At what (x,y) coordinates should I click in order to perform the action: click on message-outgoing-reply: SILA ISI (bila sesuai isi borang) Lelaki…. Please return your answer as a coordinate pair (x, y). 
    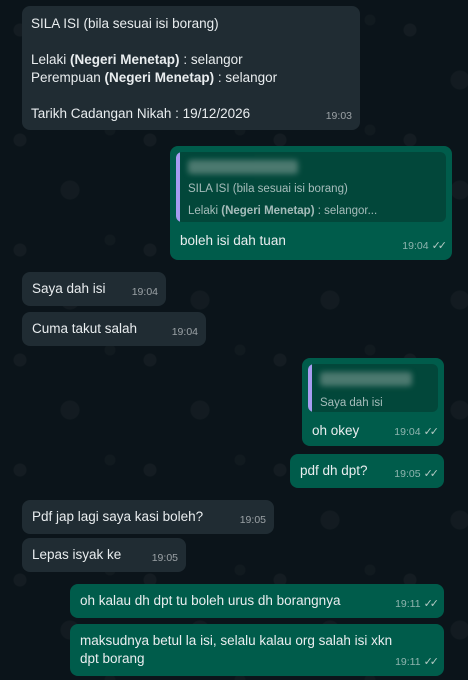
    Looking at the image, I should click on (311, 203).